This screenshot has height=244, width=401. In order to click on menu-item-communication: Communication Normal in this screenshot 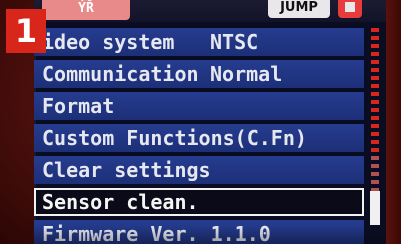, I will do `click(199, 74)`.